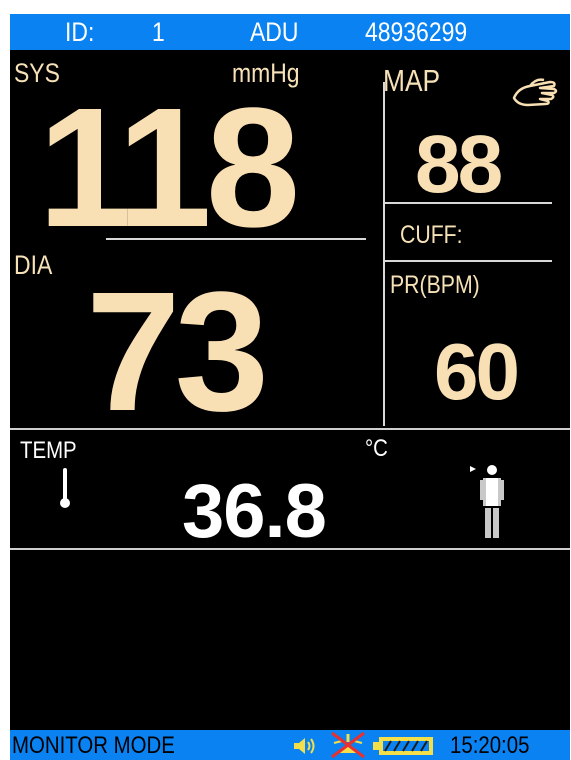 The height and width of the screenshot is (760, 571). Describe the element at coordinates (535, 92) in the screenshot. I see `hand-icon` at that location.